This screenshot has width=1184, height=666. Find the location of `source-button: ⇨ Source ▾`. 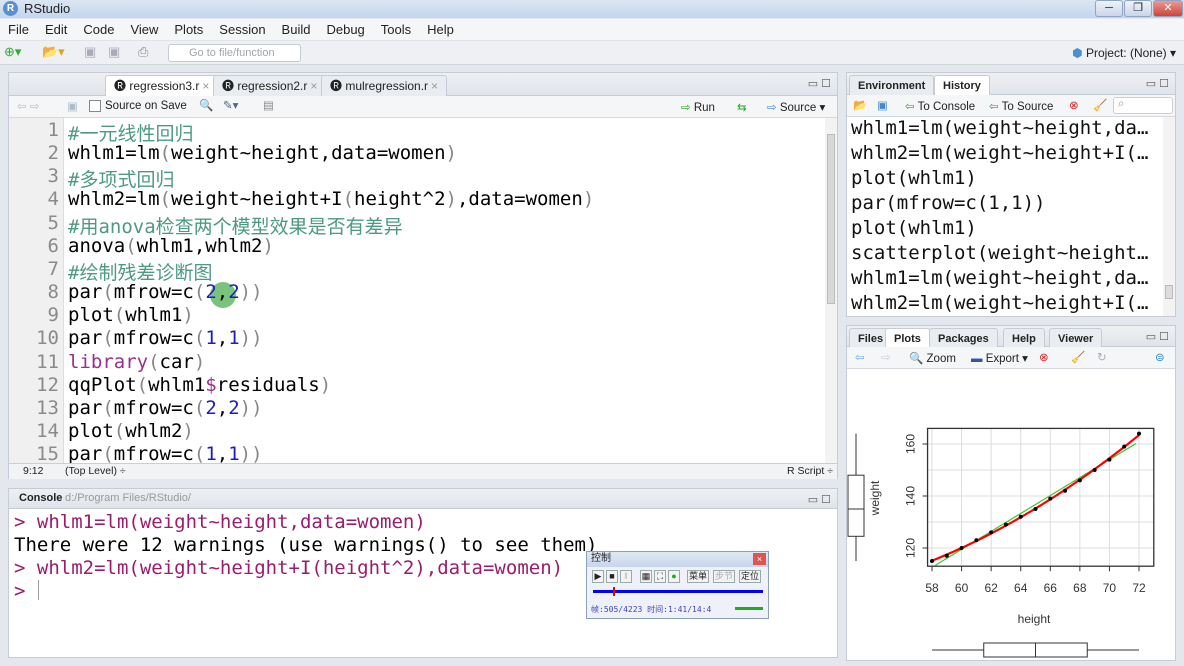

source-button: ⇨ Source ▾ is located at coordinates (796, 107).